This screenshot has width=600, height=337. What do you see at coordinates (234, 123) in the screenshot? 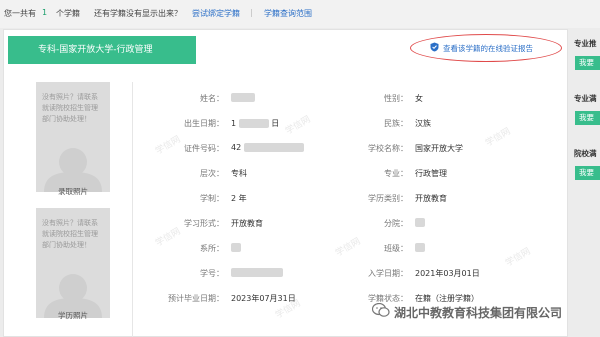
I see `birth-date-prefix: 1` at bounding box center [234, 123].